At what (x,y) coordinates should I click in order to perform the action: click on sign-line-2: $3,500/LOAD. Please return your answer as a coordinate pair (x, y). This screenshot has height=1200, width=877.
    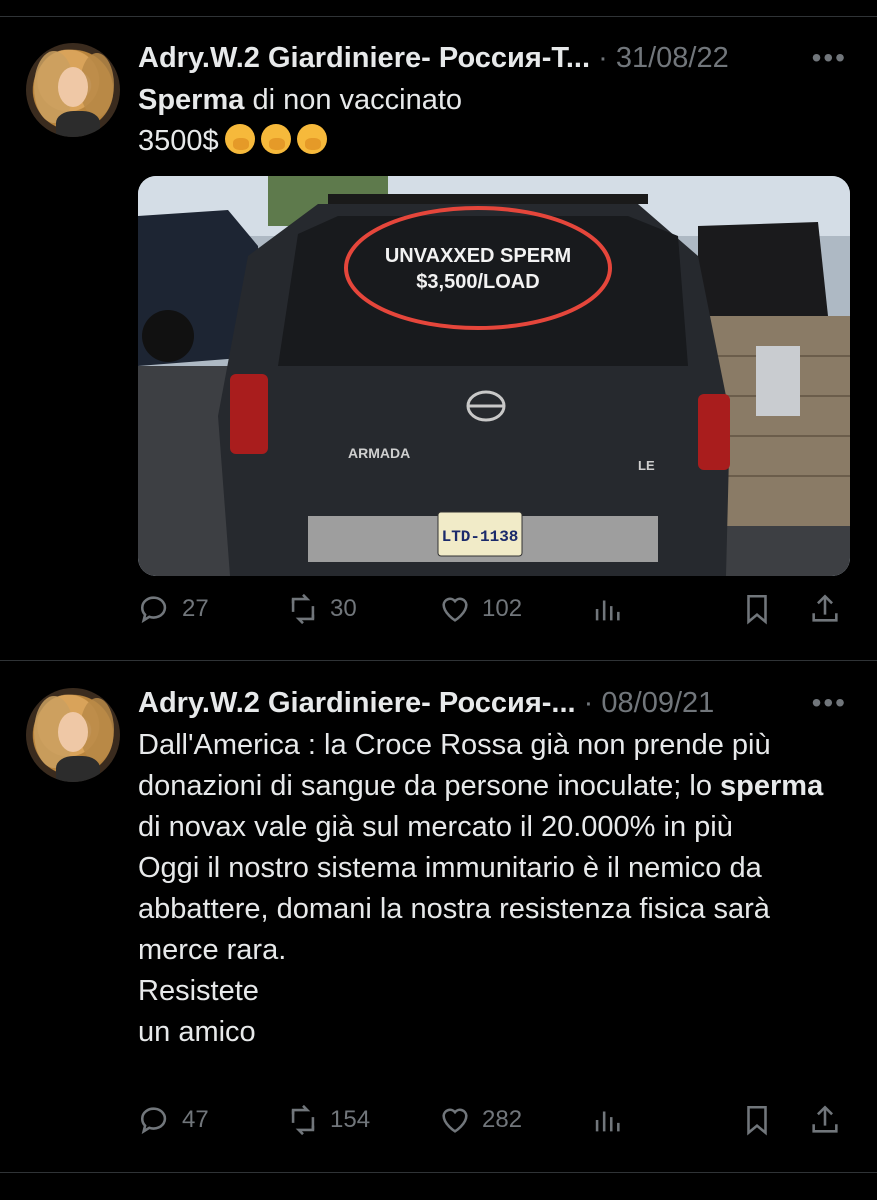
    Looking at the image, I should click on (477, 282).